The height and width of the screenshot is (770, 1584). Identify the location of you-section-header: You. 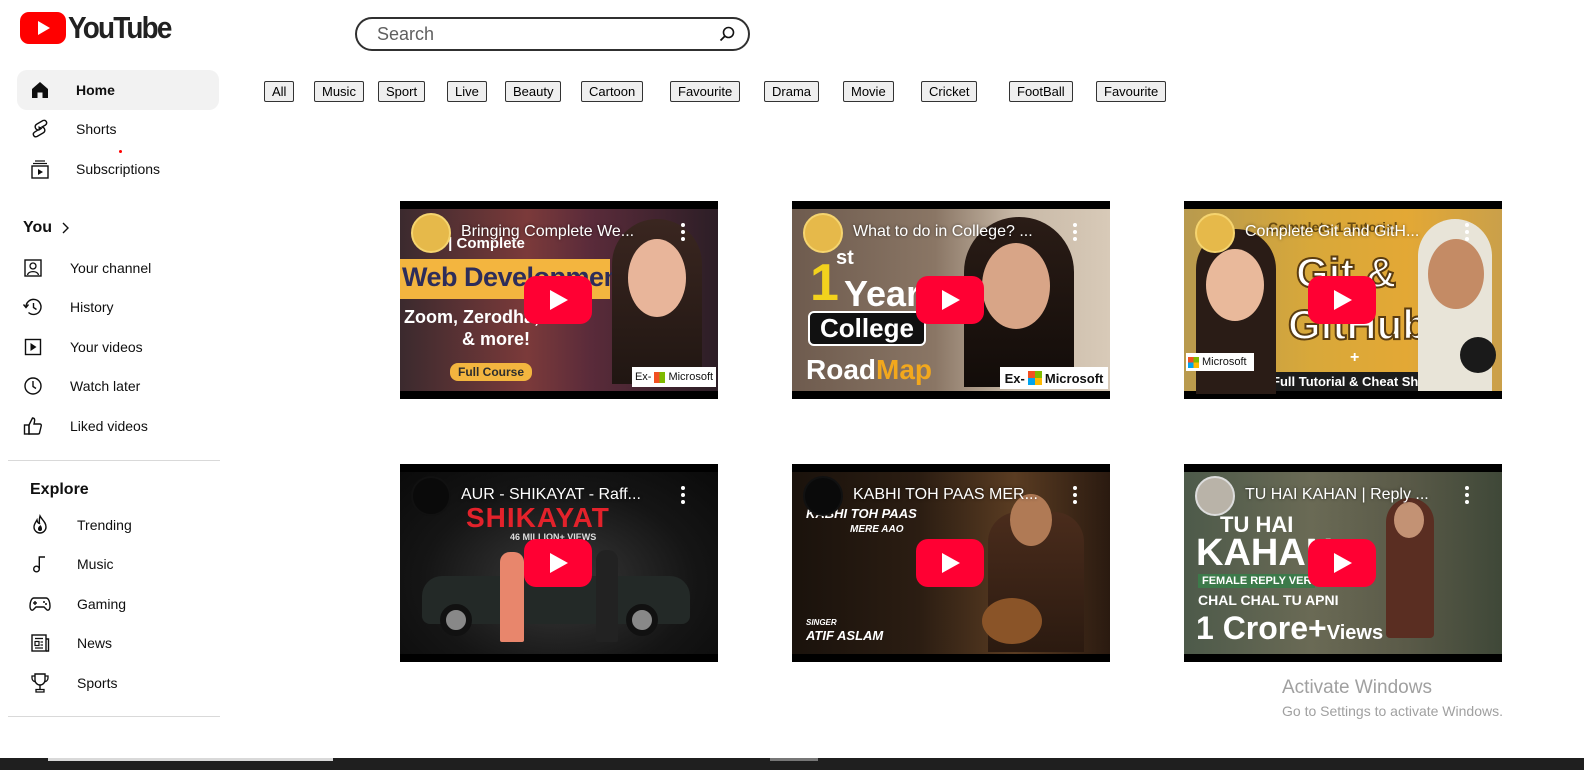
(46, 228).